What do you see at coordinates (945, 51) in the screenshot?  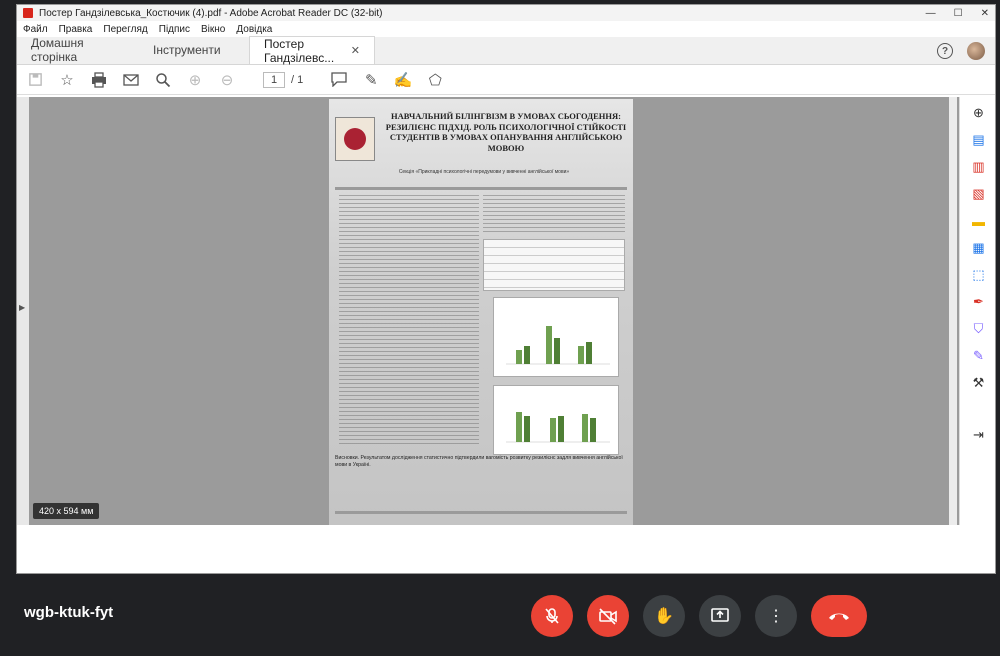 I see `help-icon: ?` at bounding box center [945, 51].